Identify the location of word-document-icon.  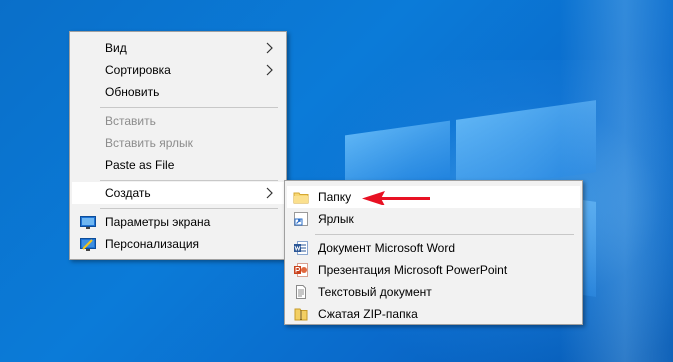
(301, 248).